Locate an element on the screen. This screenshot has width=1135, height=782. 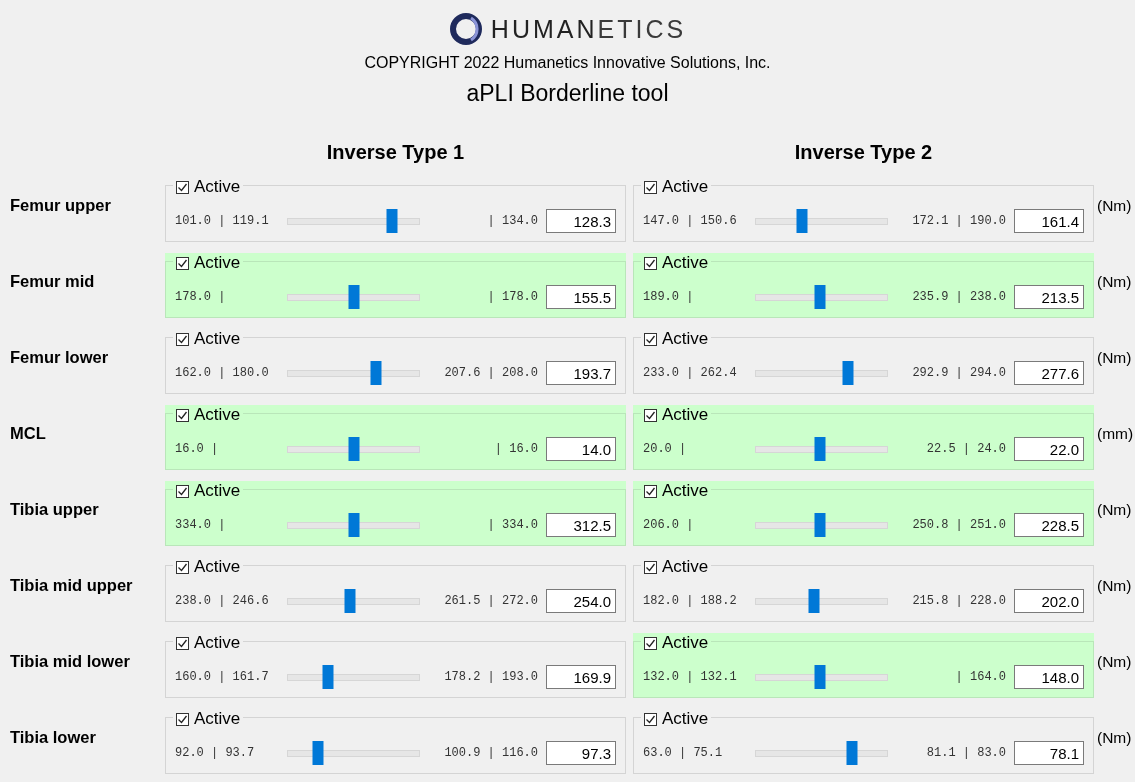
min-limits: 132.0 | 132.1 is located at coordinates (690, 677).